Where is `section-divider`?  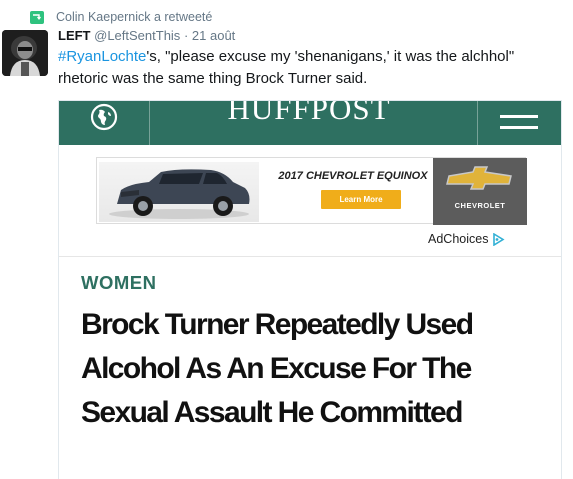
section-divider is located at coordinates (310, 256).